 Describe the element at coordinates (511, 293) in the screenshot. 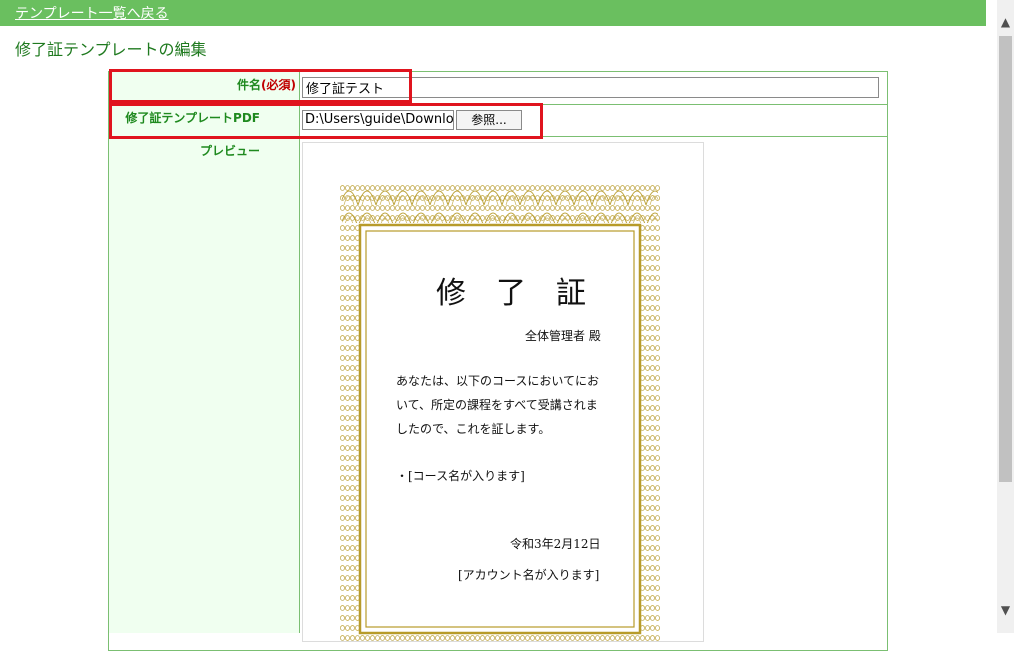

I see `certificate-title: 修 了 証` at that location.